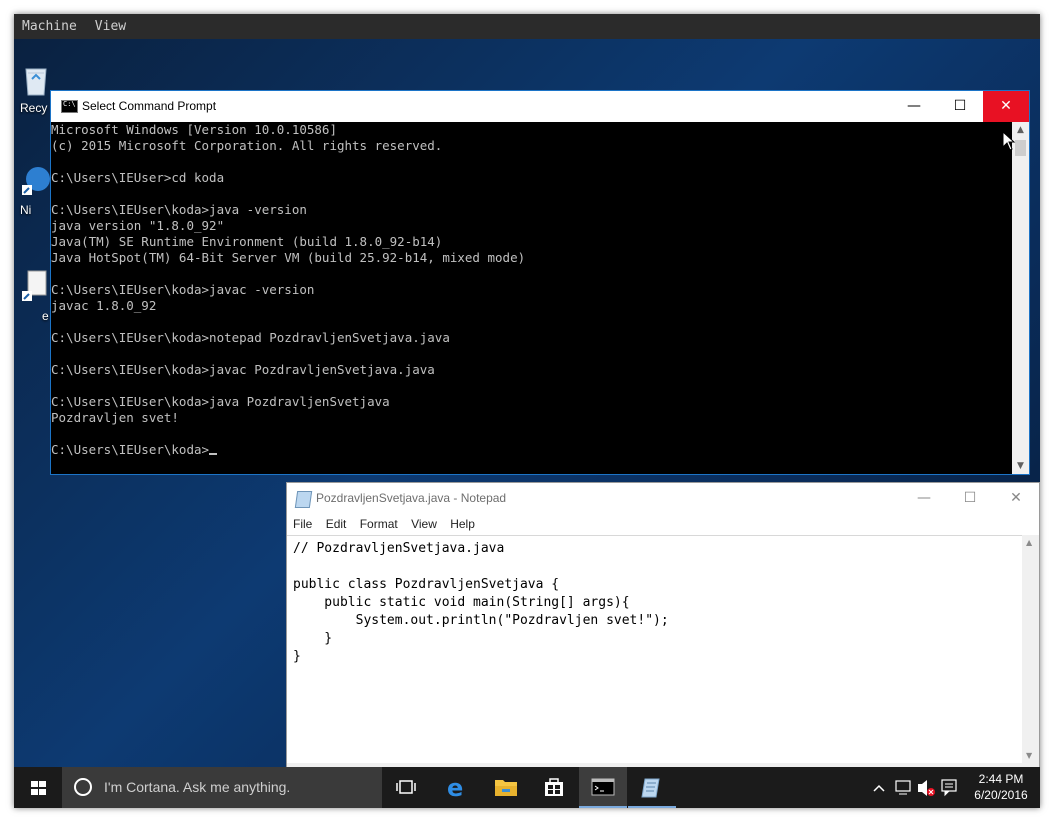 This screenshot has width=1054, height=822. I want to click on notepad-maximize-button: ☐, so click(970, 498).